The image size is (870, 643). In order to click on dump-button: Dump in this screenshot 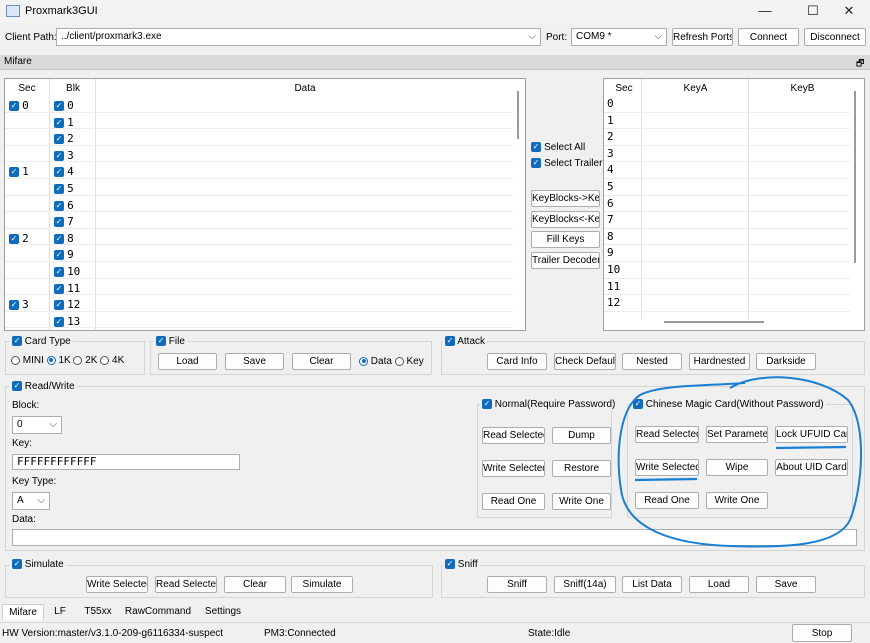, I will do `click(581, 435)`.